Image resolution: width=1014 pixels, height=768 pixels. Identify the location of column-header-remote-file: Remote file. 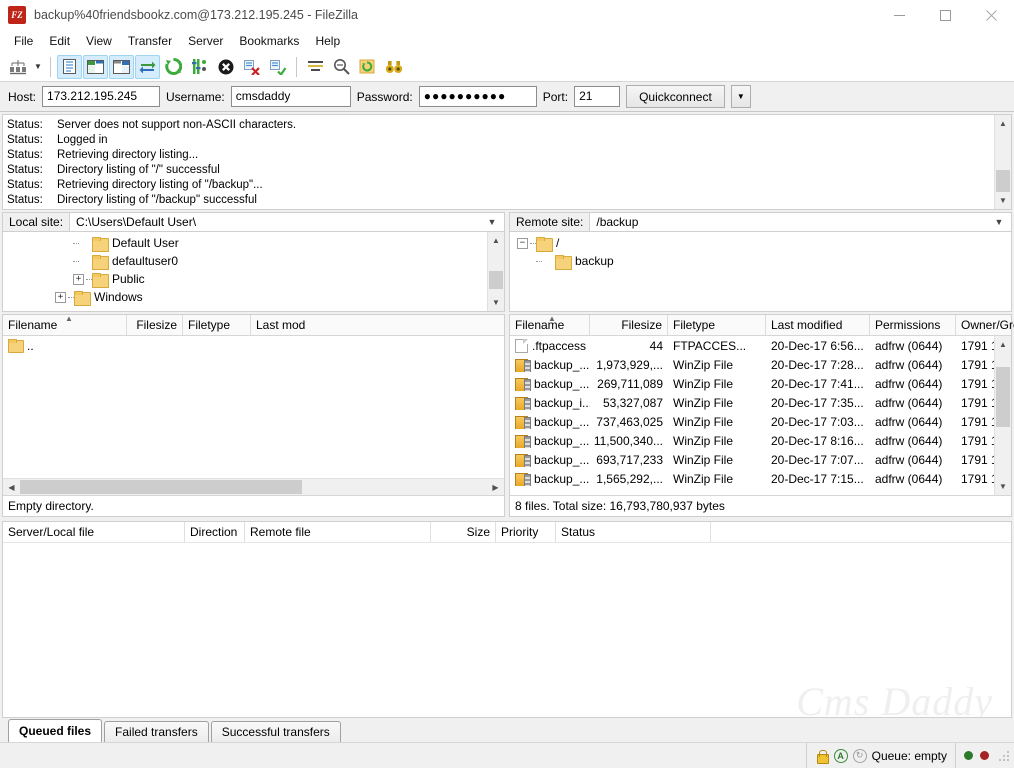
(338, 532).